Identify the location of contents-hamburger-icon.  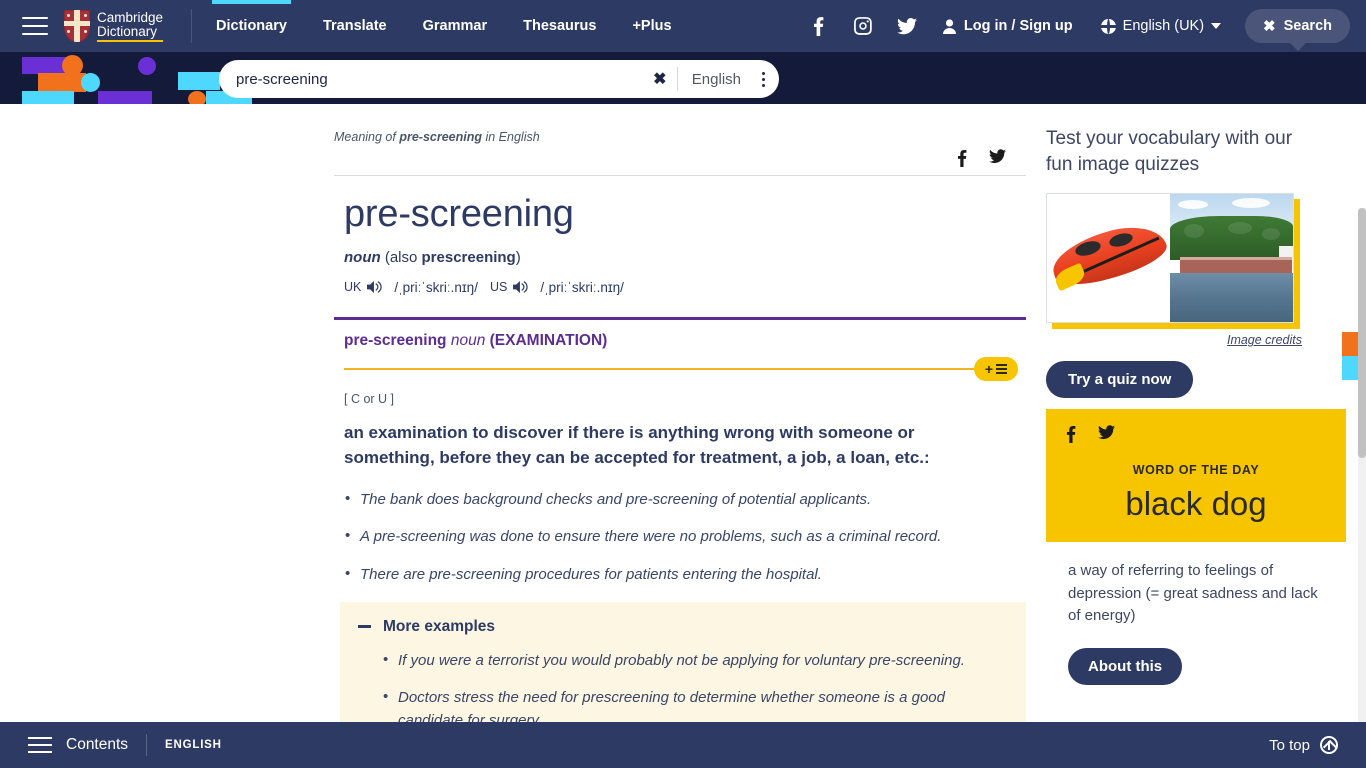
(40, 745).